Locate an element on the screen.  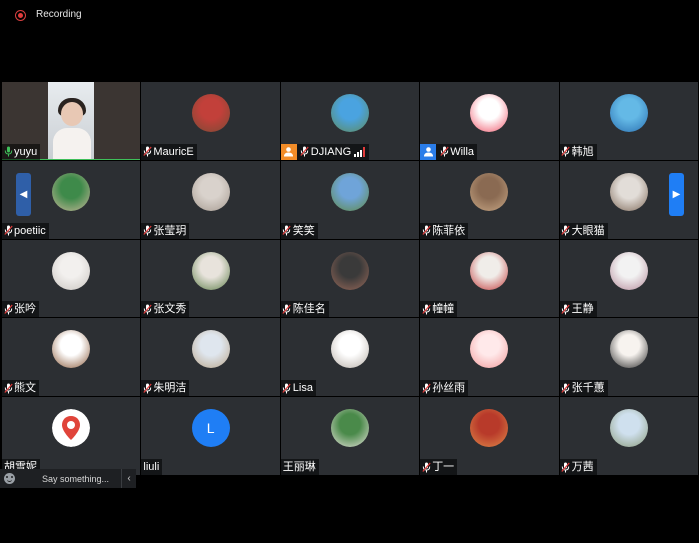
next-page-button: ▶ is located at coordinates (676, 194).